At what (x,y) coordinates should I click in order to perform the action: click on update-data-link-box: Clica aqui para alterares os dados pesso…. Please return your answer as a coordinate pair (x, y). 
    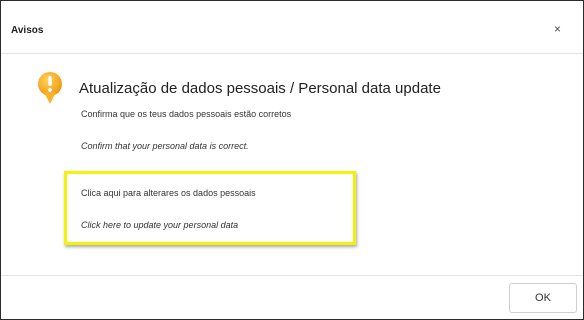
    Looking at the image, I should click on (210, 208).